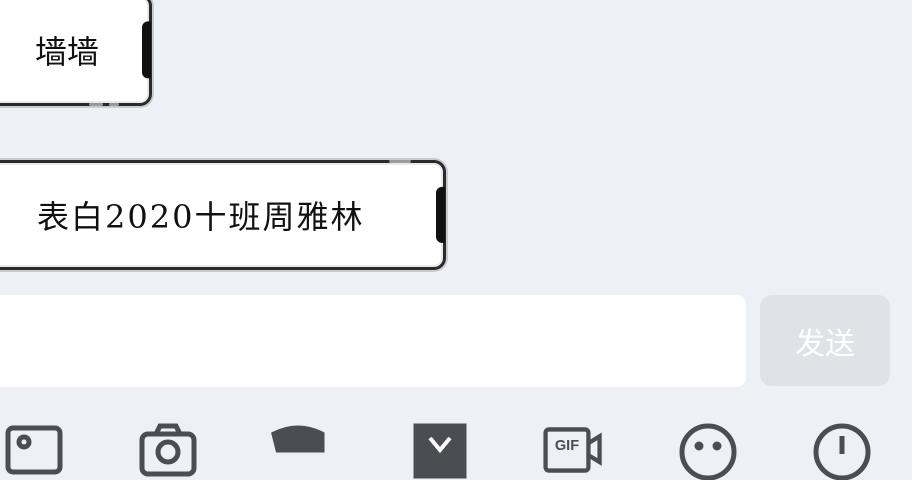 The width and height of the screenshot is (912, 480). Describe the element at coordinates (67, 52) in the screenshot. I see `message-text: 墙墙` at that location.